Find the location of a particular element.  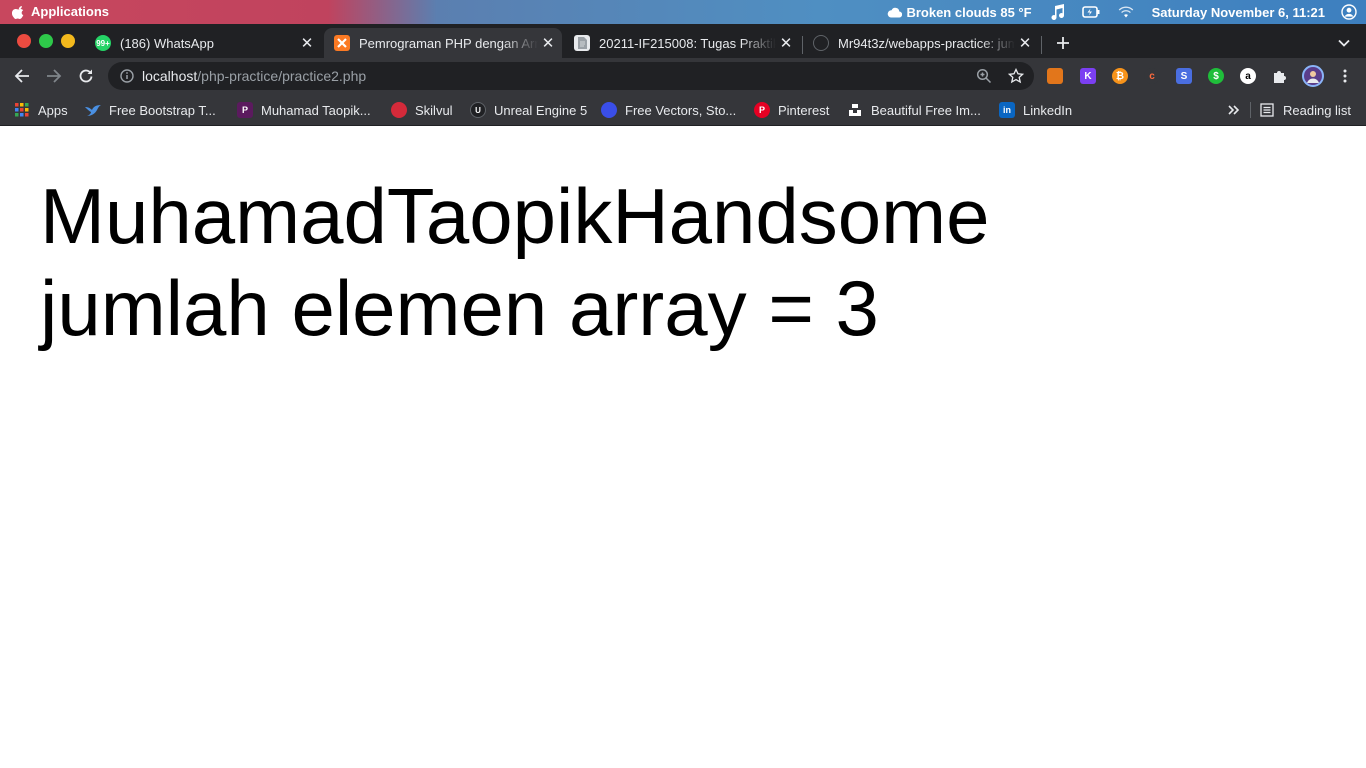

money-extension-icon: $ is located at coordinates (1216, 76).